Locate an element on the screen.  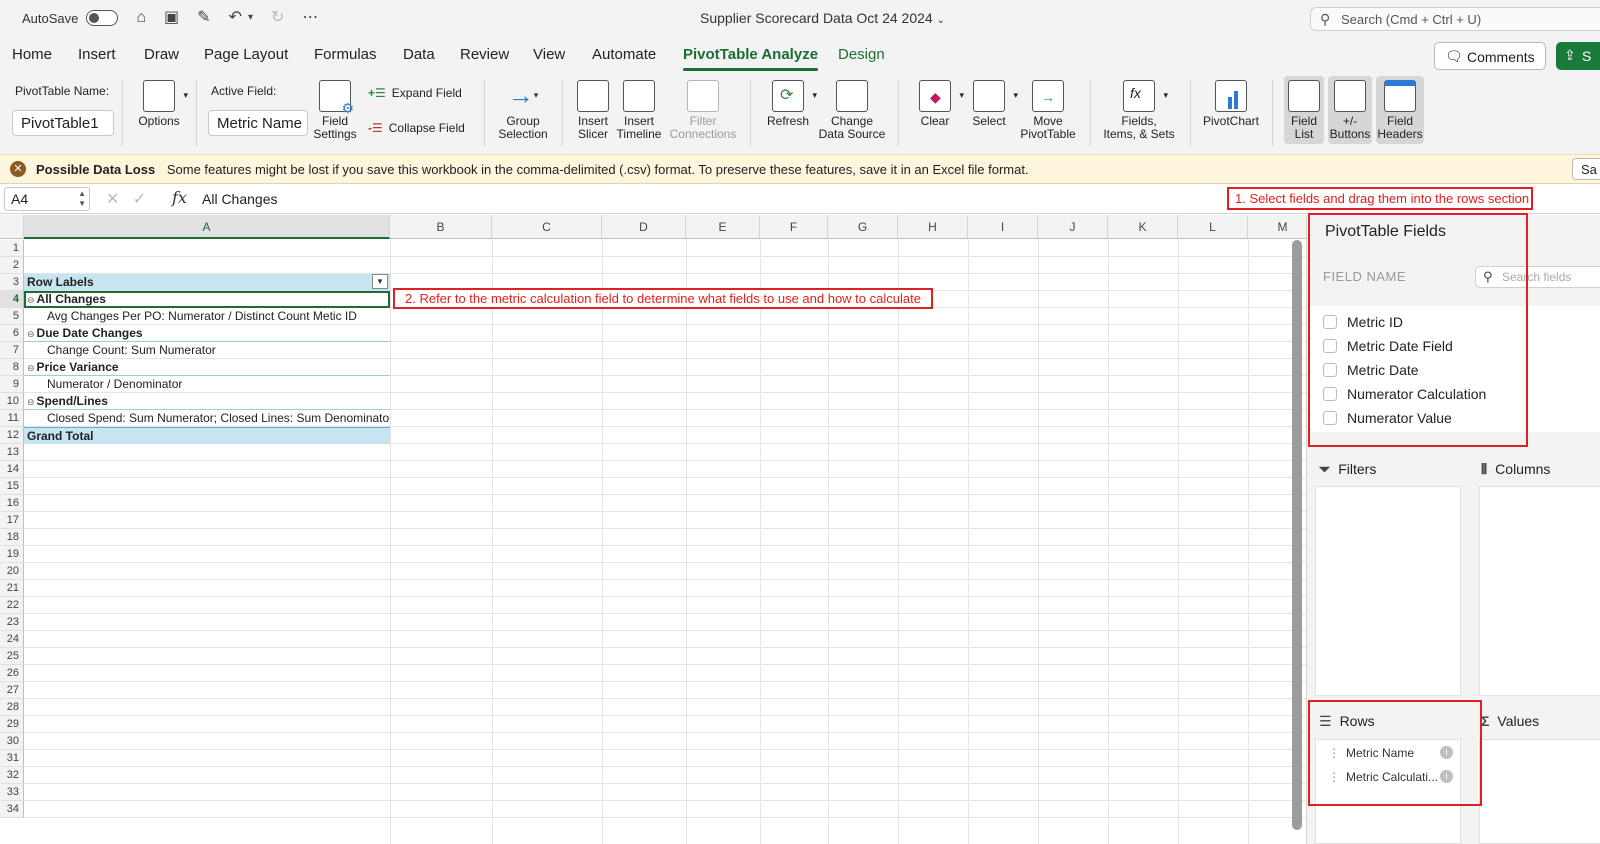
move-pivottable-button: → Move PivotTable is located at coordinates (1048, 110).